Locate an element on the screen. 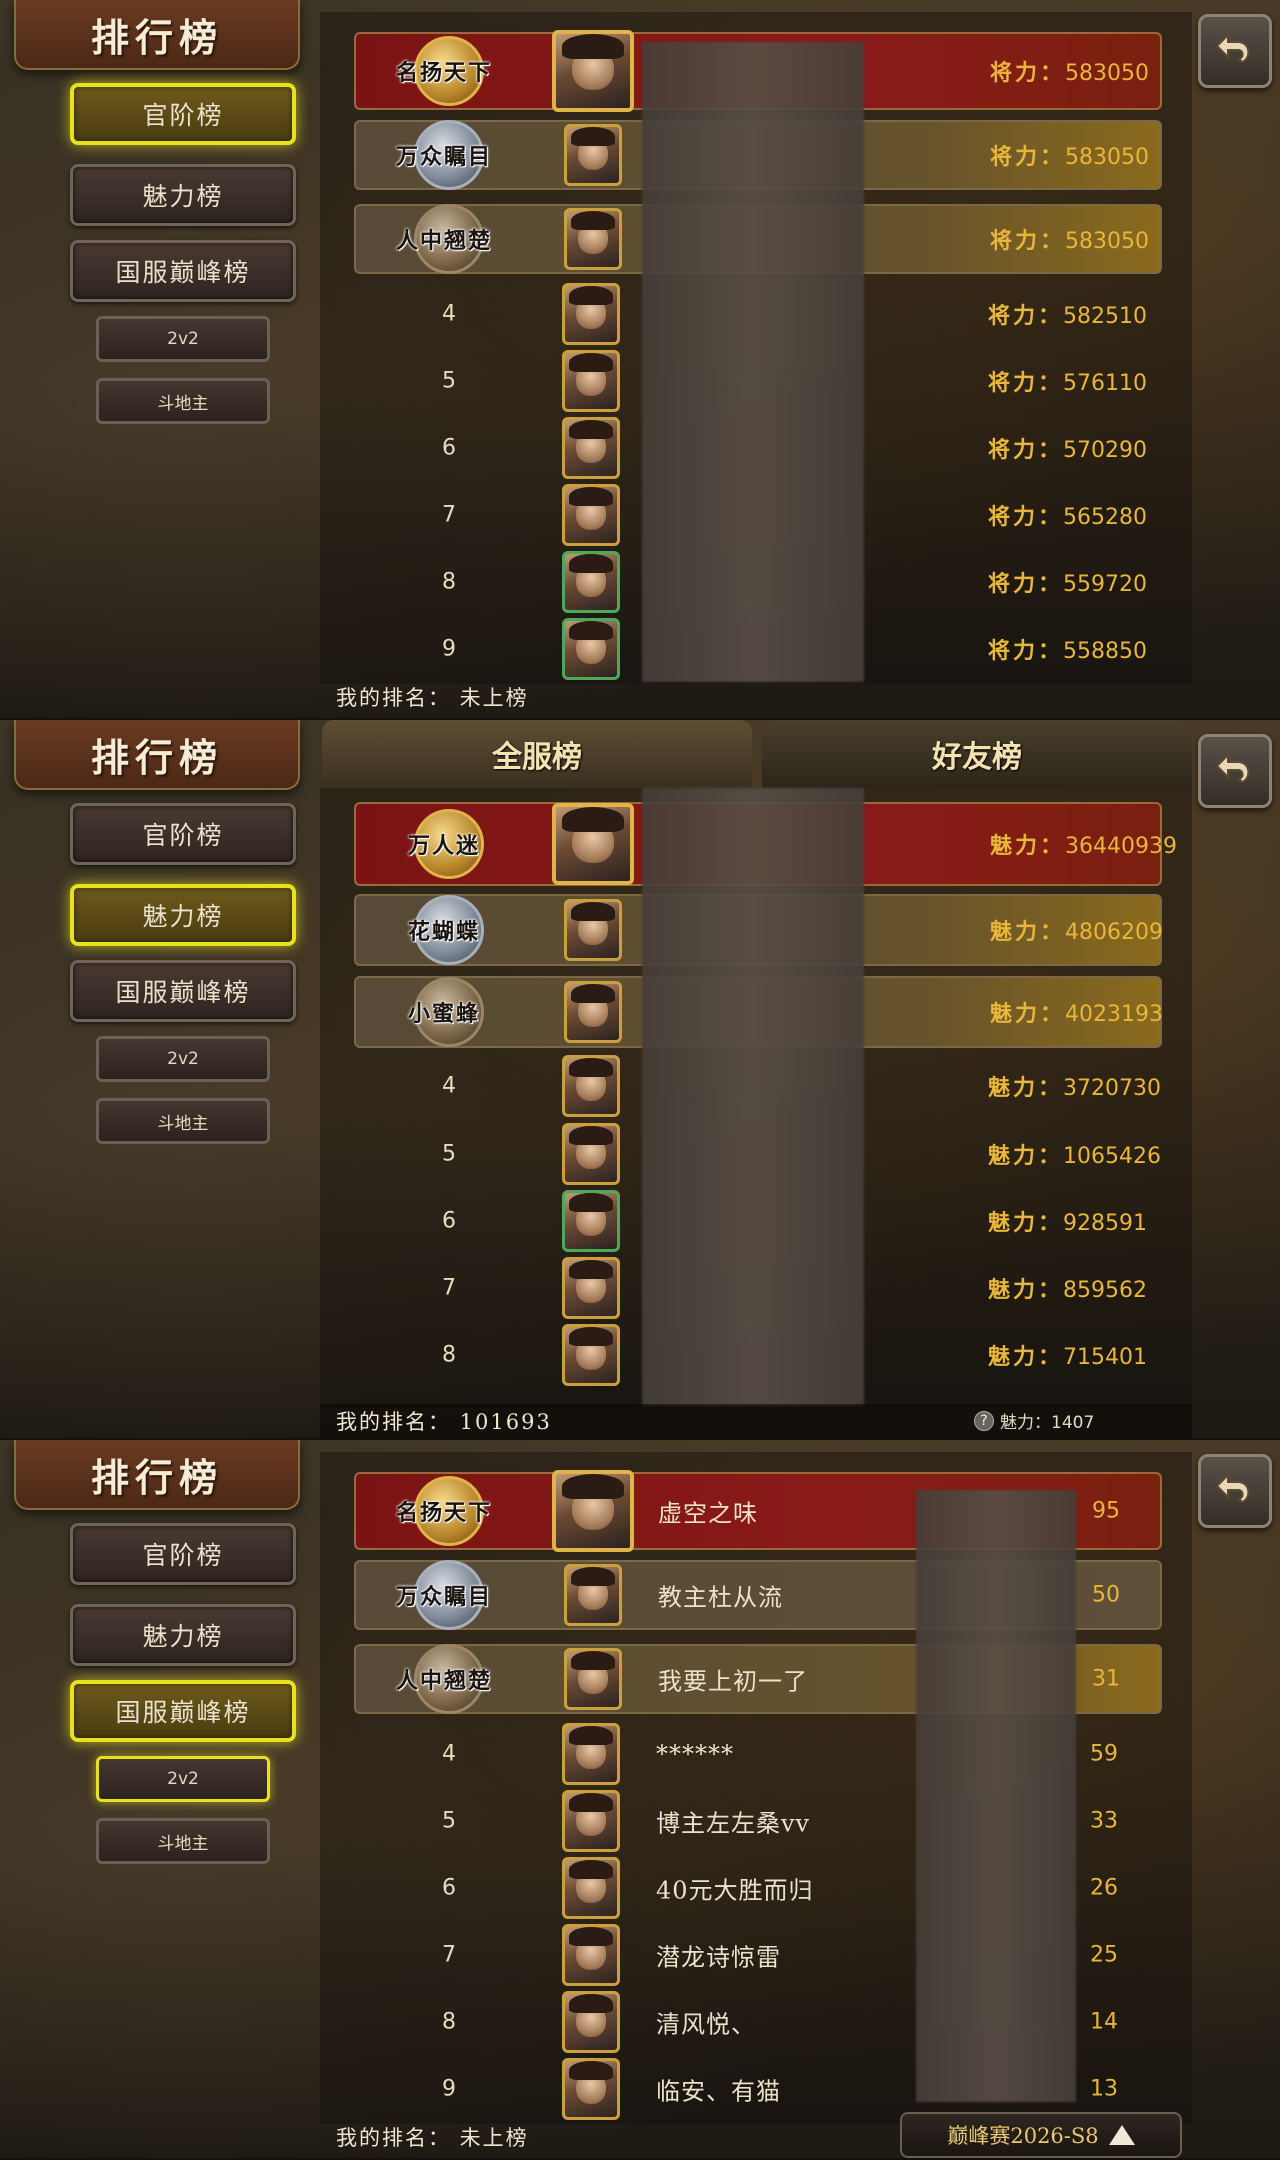  my-charm: ? 魅力：1407 is located at coordinates (1034, 1420).